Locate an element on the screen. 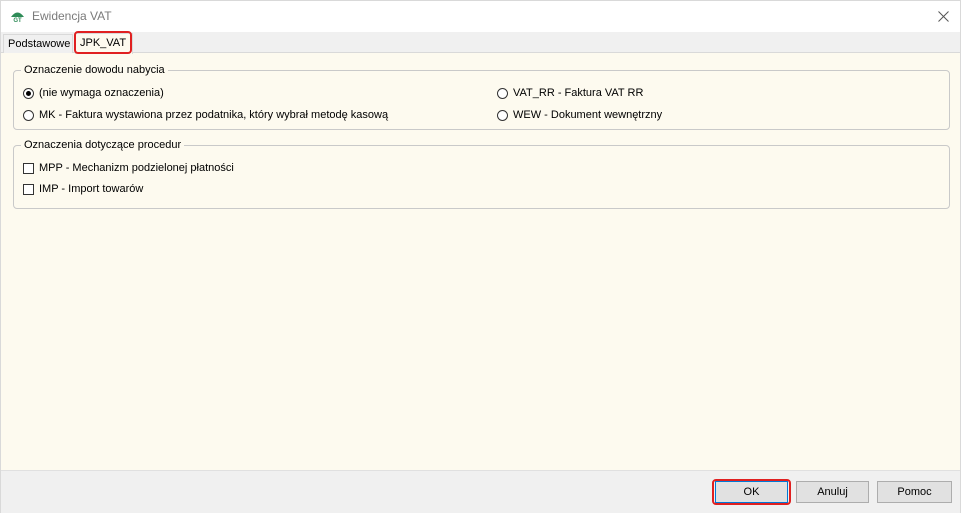 Image resolution: width=961 pixels, height=513 pixels. app-logo-icon: GT is located at coordinates (17, 16).